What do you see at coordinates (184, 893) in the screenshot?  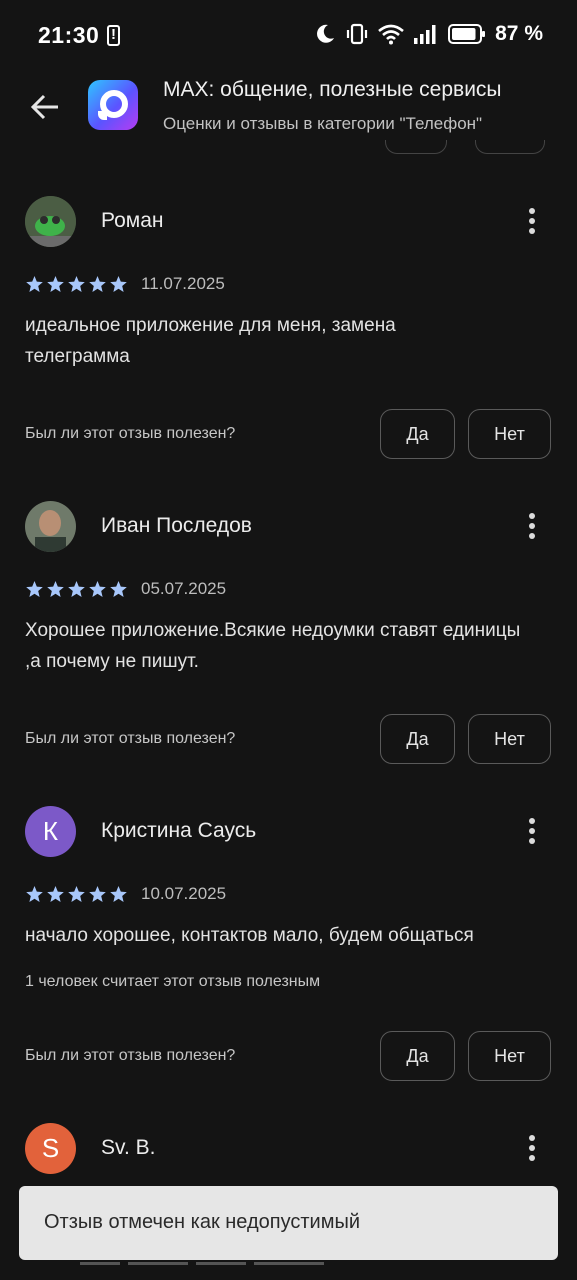 I see `review-date: 10.07.2025` at bounding box center [184, 893].